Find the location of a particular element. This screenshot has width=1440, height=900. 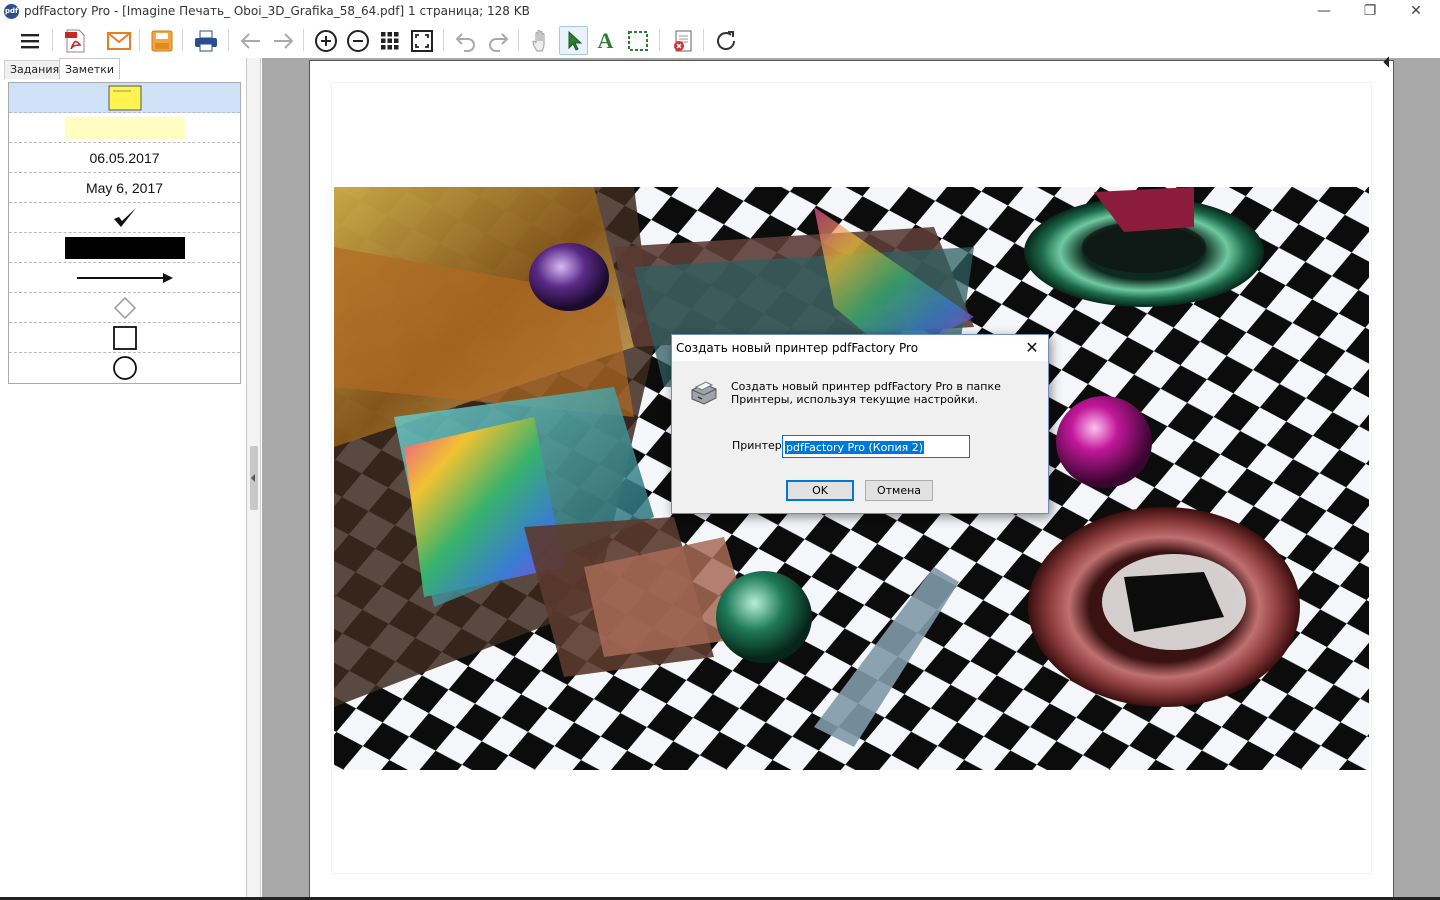

collapse-panel-handle is located at coordinates (254, 478).